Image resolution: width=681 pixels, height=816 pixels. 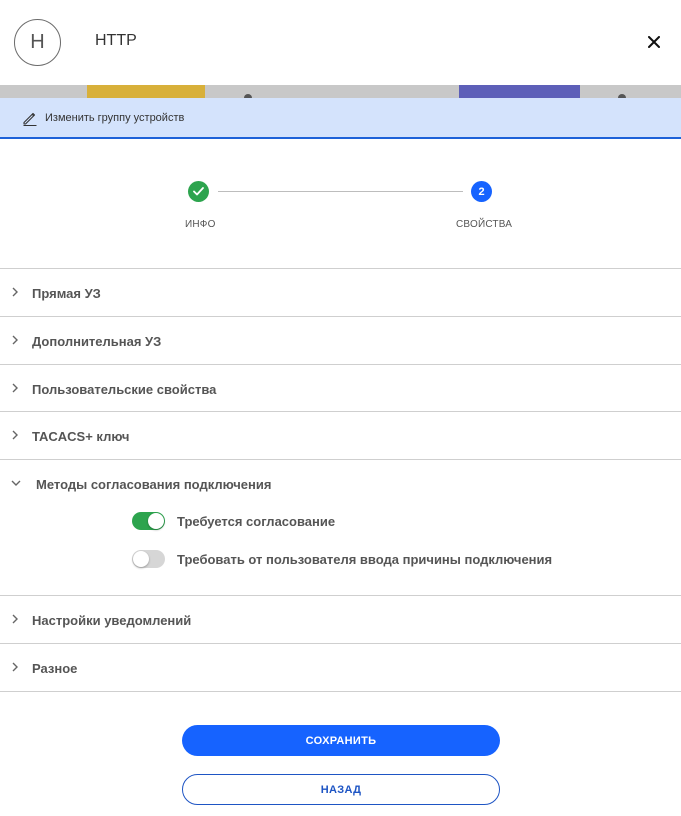 I want to click on step-info-label: ИНФО, so click(x=200, y=224).